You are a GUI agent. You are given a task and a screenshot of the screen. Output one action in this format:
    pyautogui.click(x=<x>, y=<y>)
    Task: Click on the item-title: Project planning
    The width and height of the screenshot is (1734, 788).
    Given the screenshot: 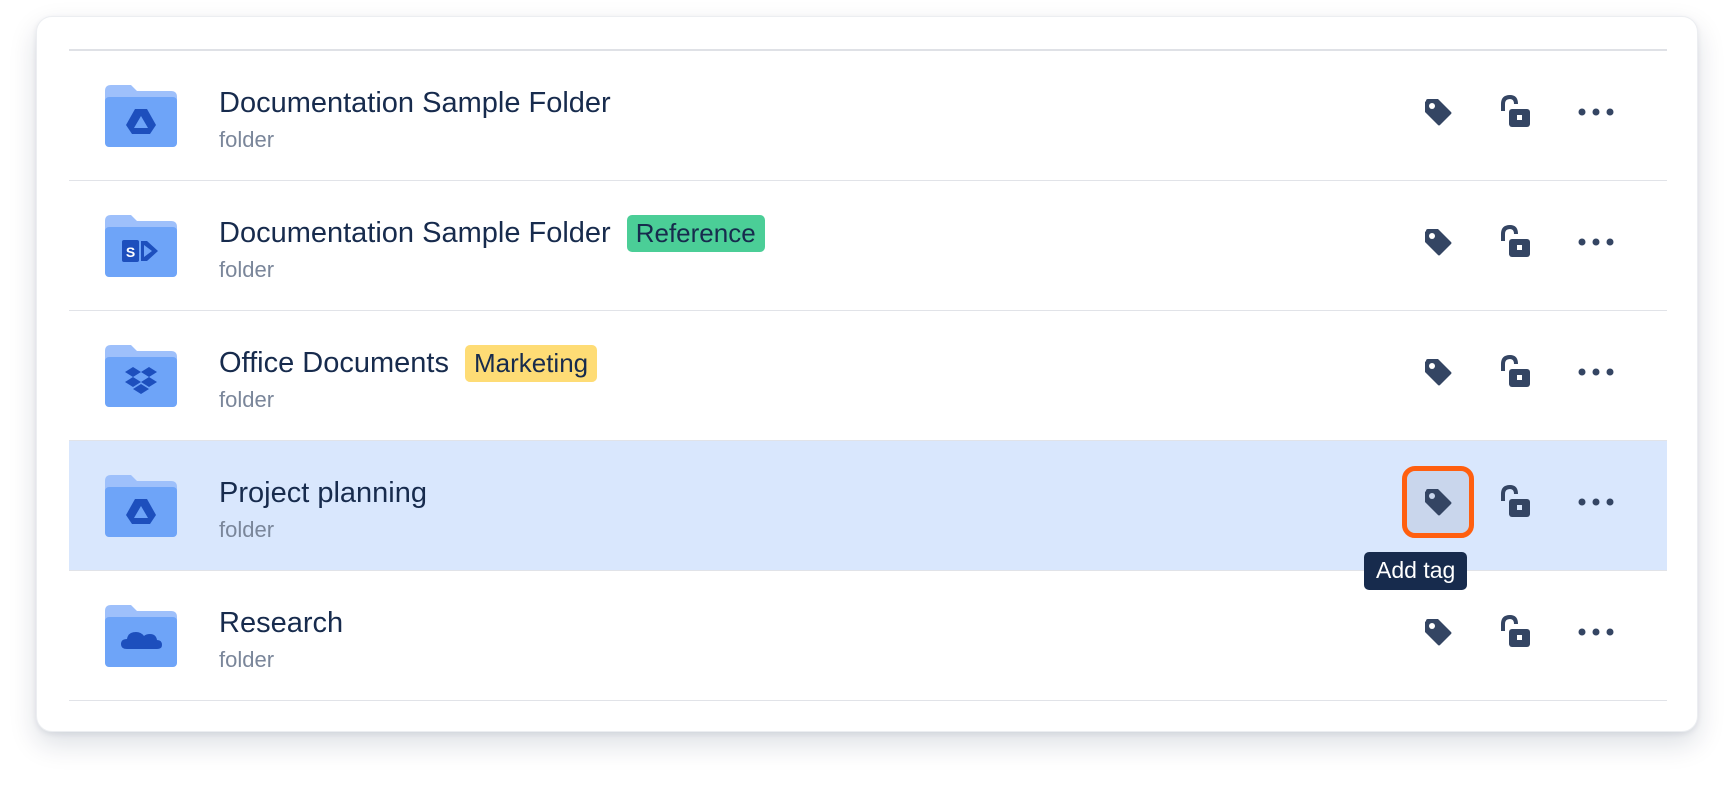 What is the action you would take?
    pyautogui.click(x=323, y=493)
    